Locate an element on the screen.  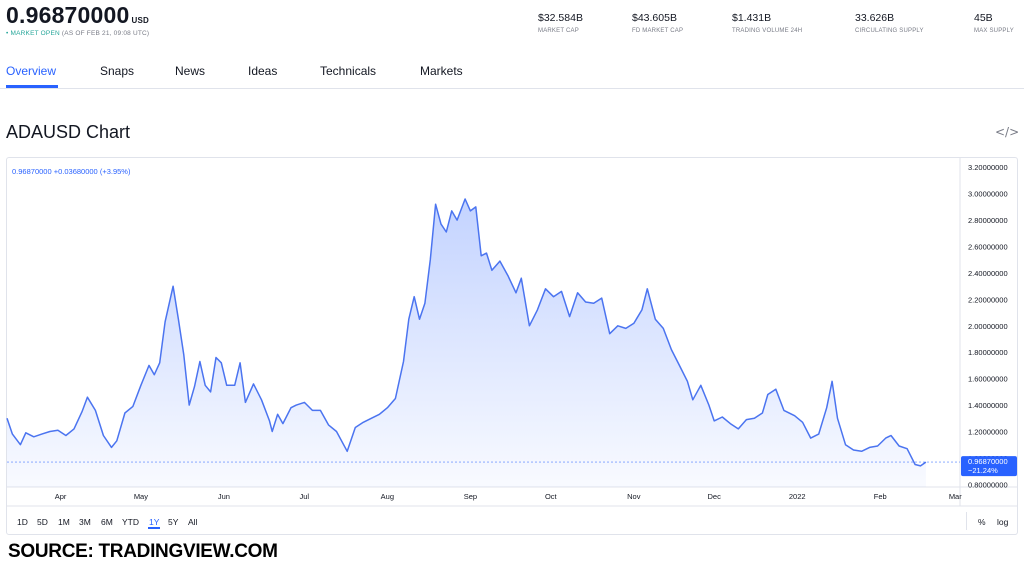
last-price-label: 0.96870000−21.24% is located at coordinates (989, 466).